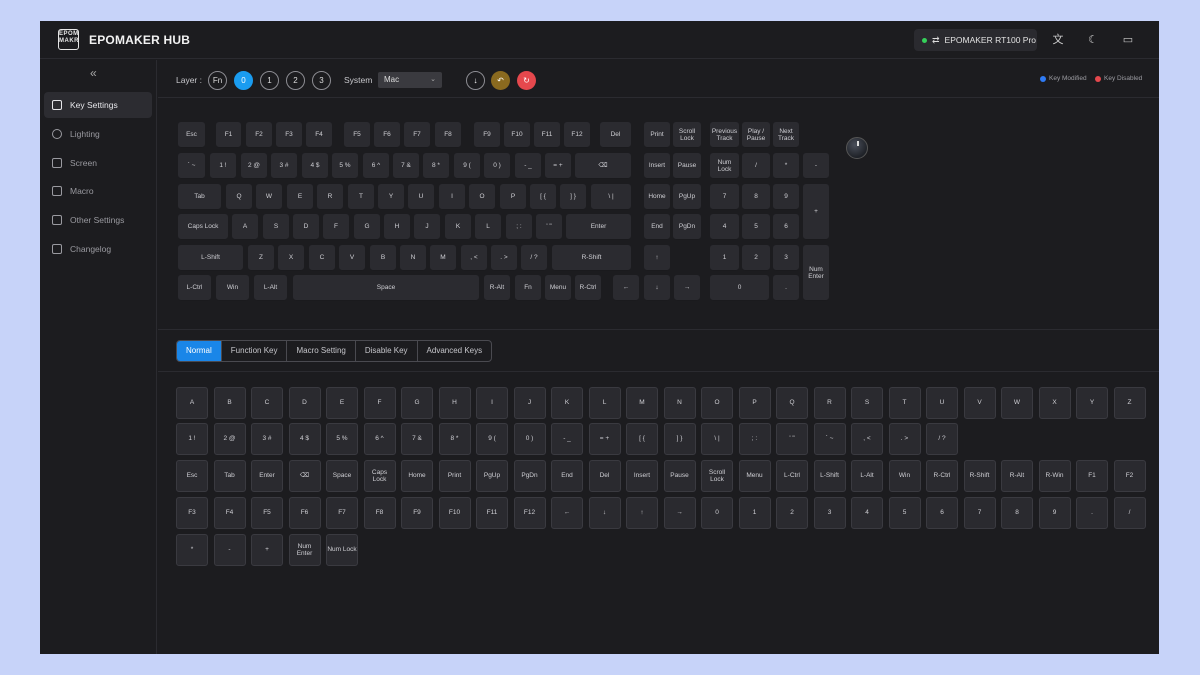  What do you see at coordinates (786, 135) in the screenshot?
I see `key-next-track: Next Track` at bounding box center [786, 135].